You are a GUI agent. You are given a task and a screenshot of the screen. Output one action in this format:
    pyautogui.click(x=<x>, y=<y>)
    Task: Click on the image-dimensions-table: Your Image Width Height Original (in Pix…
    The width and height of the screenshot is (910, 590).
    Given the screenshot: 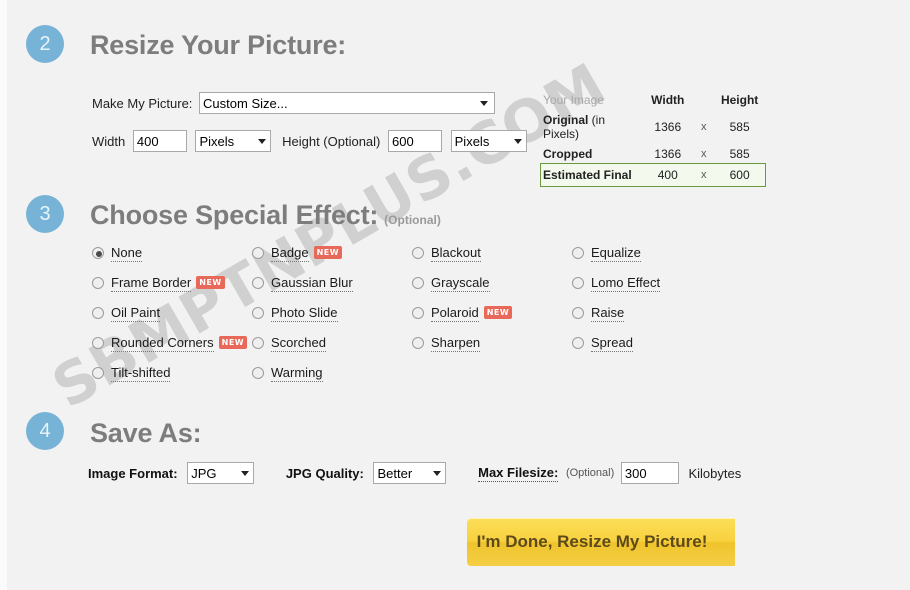 What is the action you would take?
    pyautogui.click(x=653, y=138)
    